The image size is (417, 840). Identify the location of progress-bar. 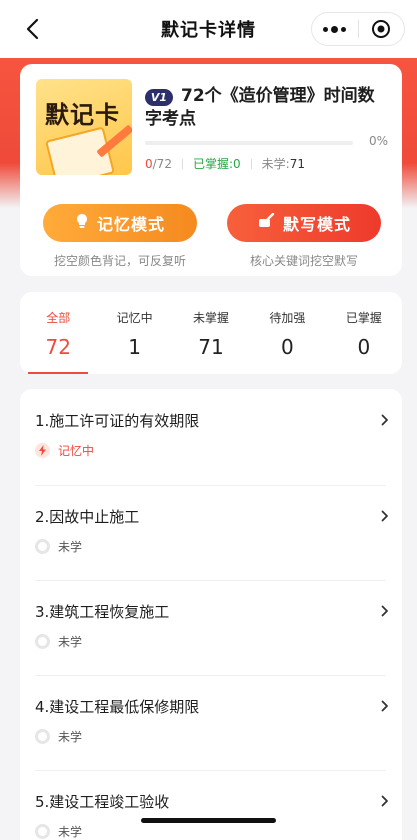
(249, 143).